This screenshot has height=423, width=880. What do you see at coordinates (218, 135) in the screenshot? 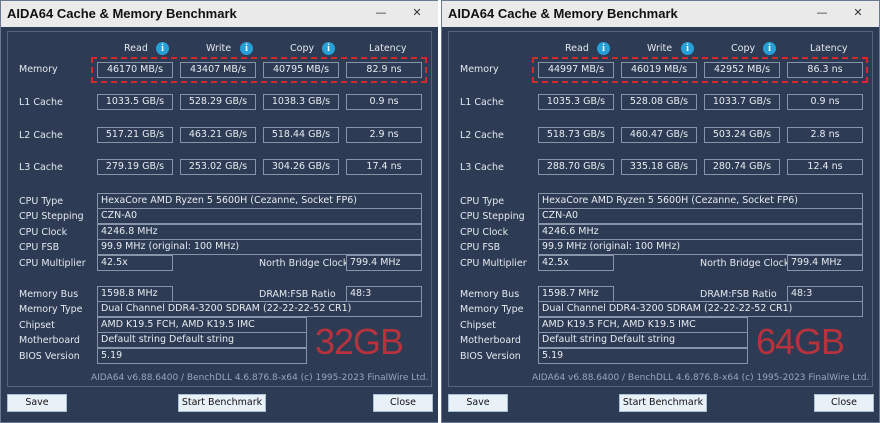
I see `l2-write-value: 463.21 GB/s` at bounding box center [218, 135].